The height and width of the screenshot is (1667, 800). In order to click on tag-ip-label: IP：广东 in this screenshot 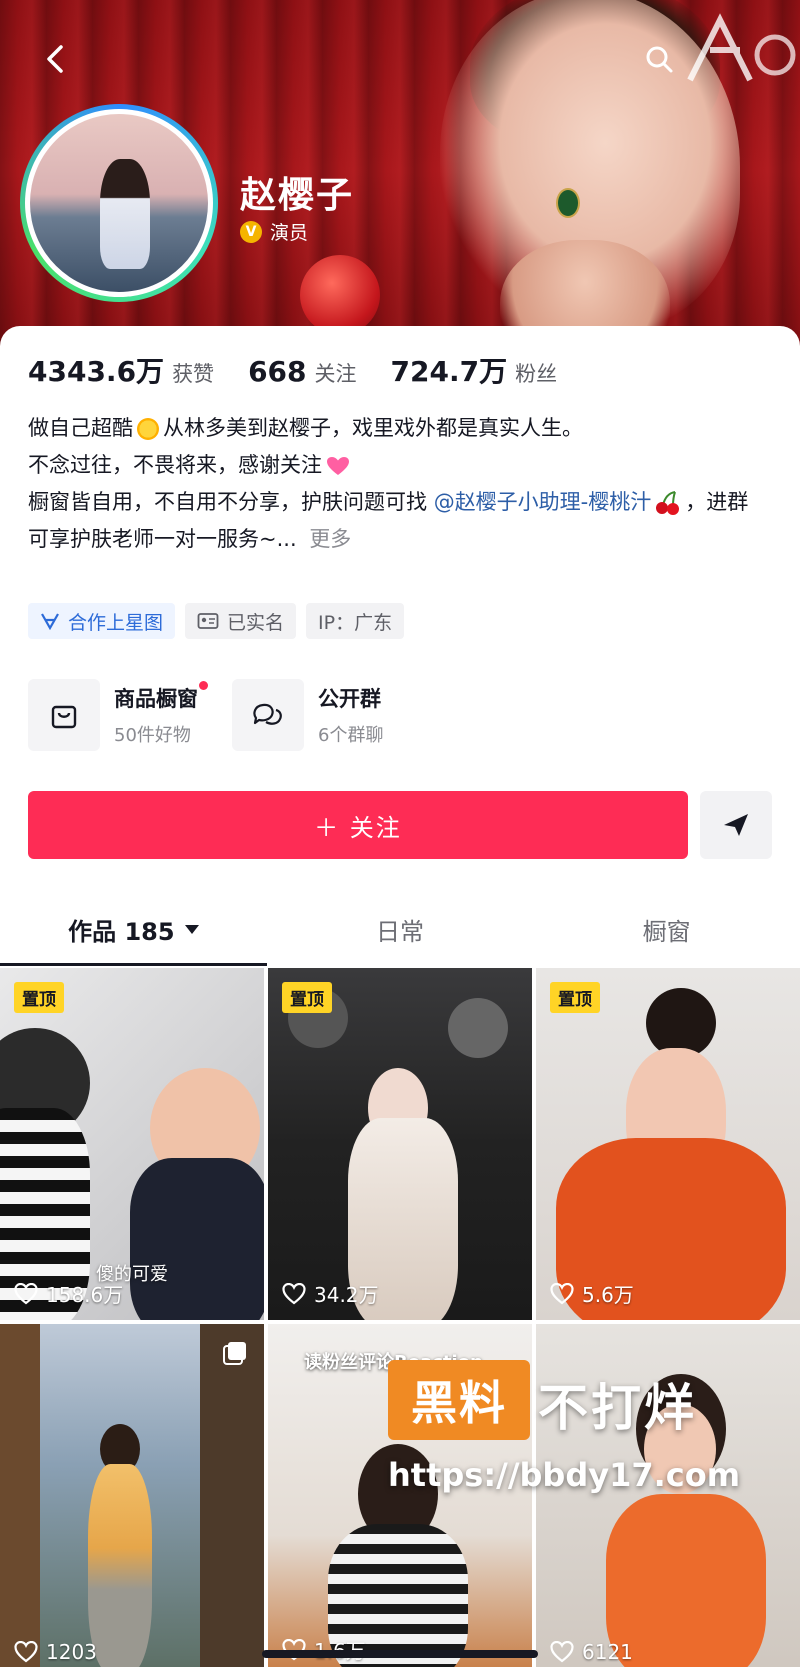, I will do `click(355, 622)`.